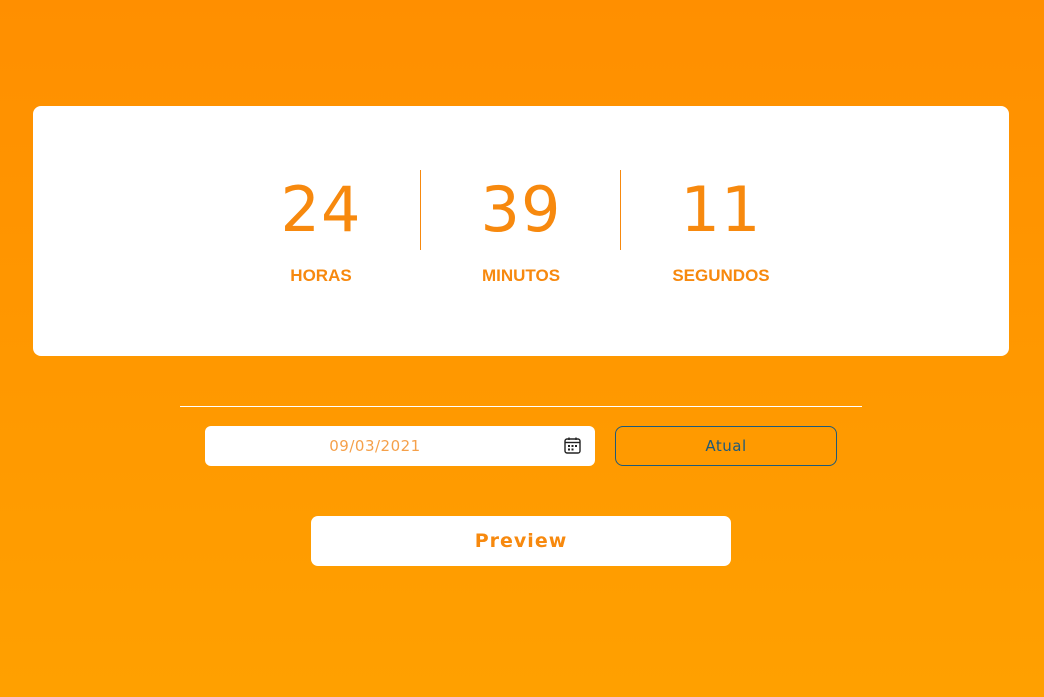 This screenshot has width=1044, height=697. What do you see at coordinates (521, 406) in the screenshot?
I see `separator-line` at bounding box center [521, 406].